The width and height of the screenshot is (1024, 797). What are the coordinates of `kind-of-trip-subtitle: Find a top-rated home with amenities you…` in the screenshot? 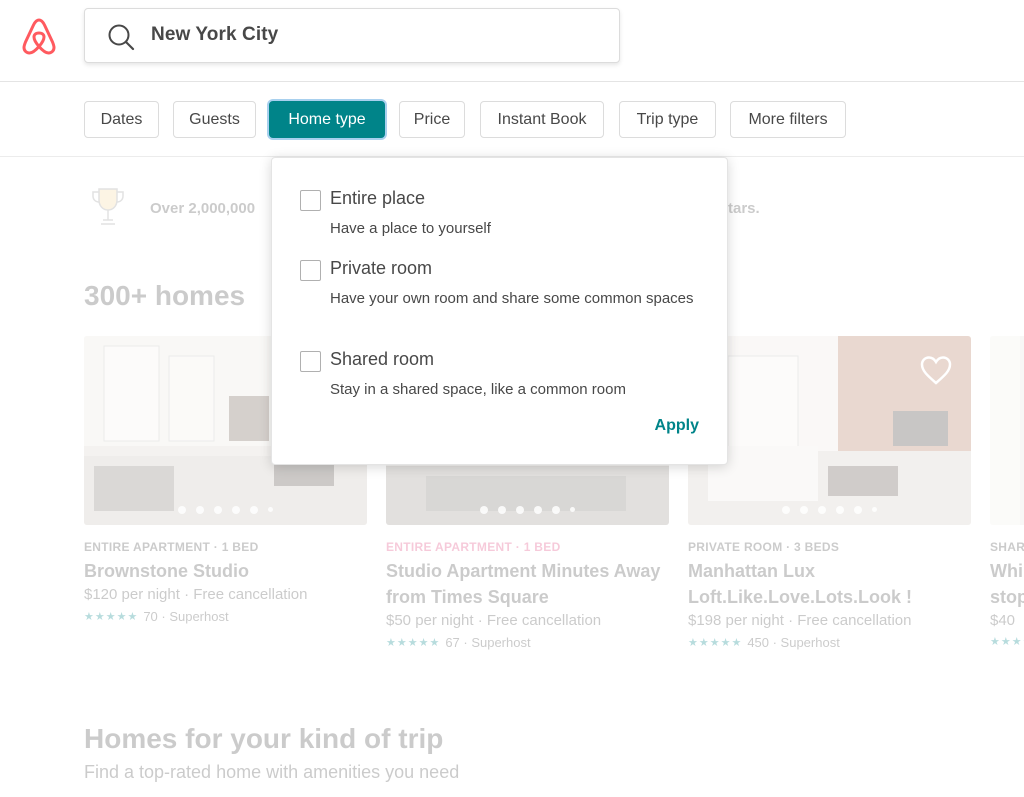 It's located at (272, 772).